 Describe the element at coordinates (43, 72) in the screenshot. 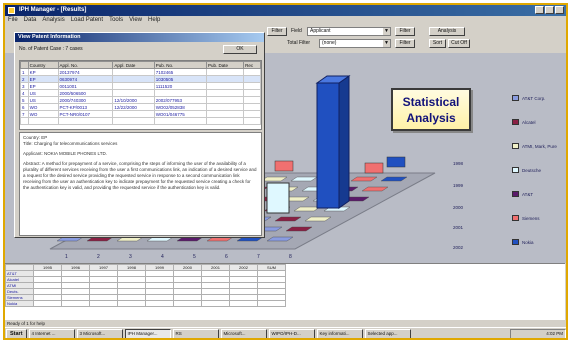

I see `patent-cell: KP` at that location.